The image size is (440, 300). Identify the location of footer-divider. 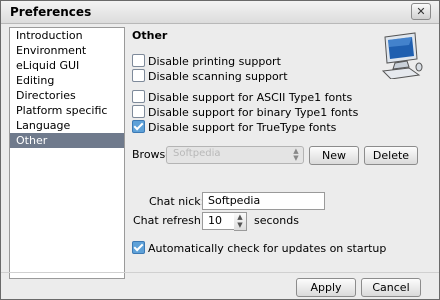
(220, 272).